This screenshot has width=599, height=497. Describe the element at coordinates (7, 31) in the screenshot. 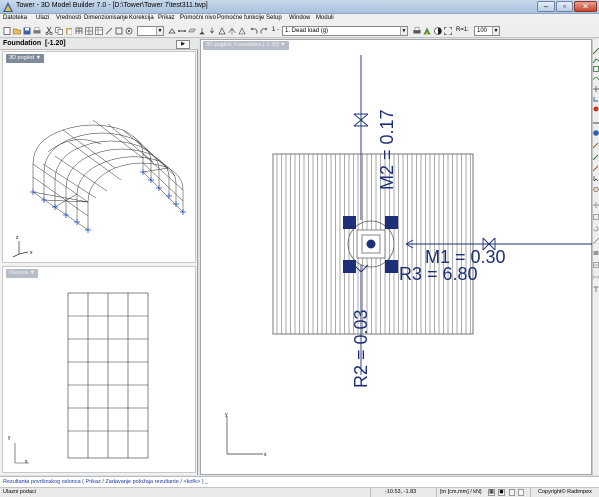

I see `new-file-icon` at that location.